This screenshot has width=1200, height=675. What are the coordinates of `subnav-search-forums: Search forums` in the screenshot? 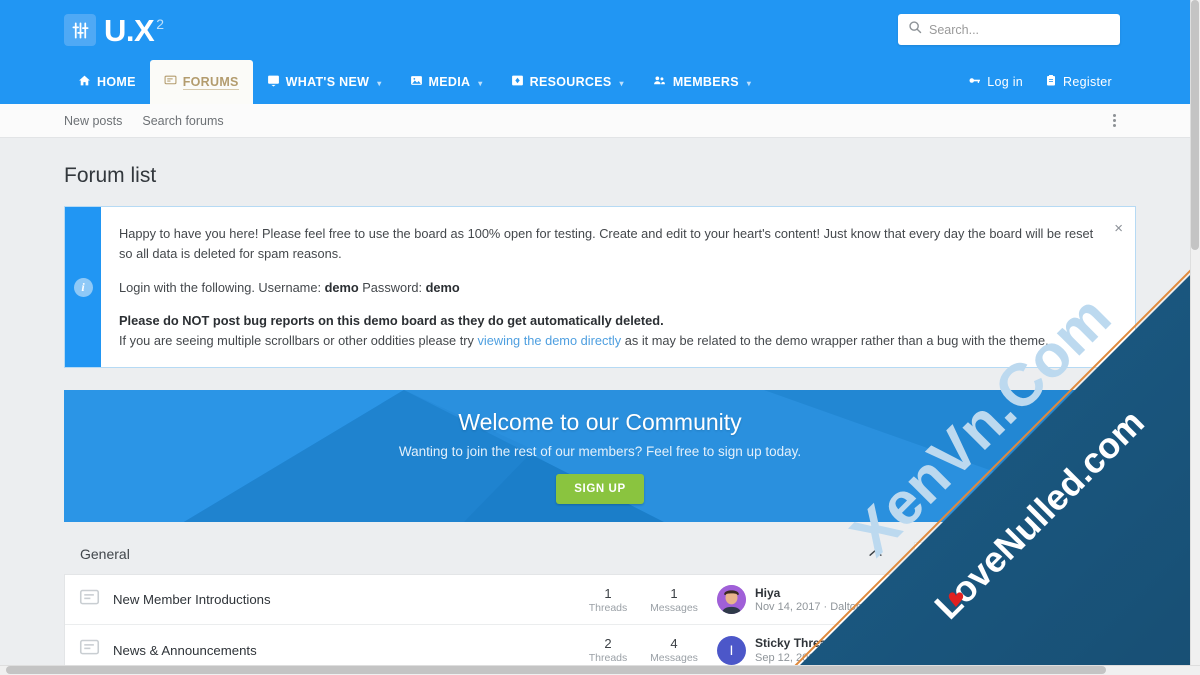 It's located at (182, 121).